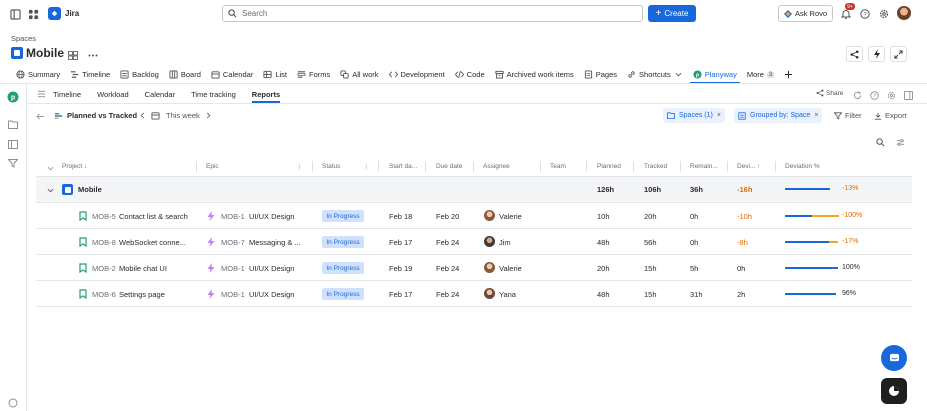 The height and width of the screenshot is (411, 927). What do you see at coordinates (359, 74) in the screenshot?
I see `tab-all-work: All work` at bounding box center [359, 74].